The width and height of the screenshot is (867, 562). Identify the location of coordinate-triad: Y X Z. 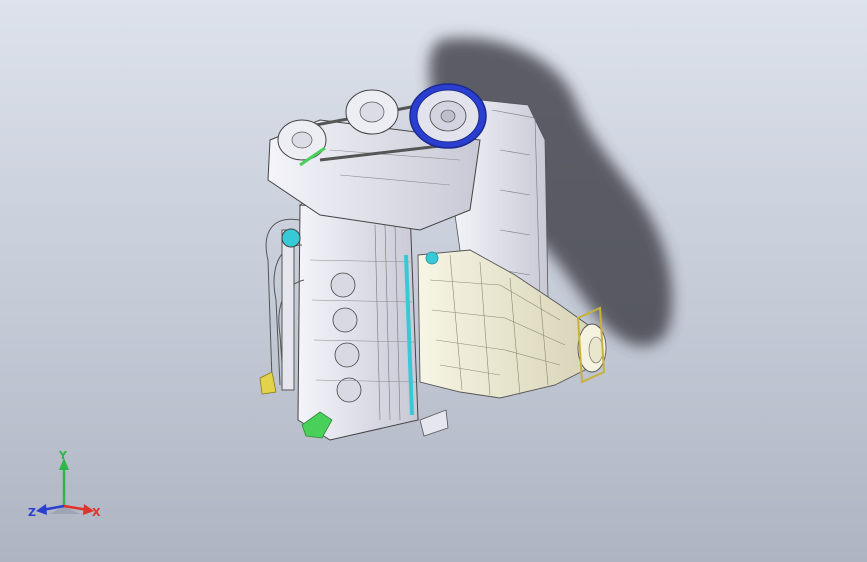
(66, 486).